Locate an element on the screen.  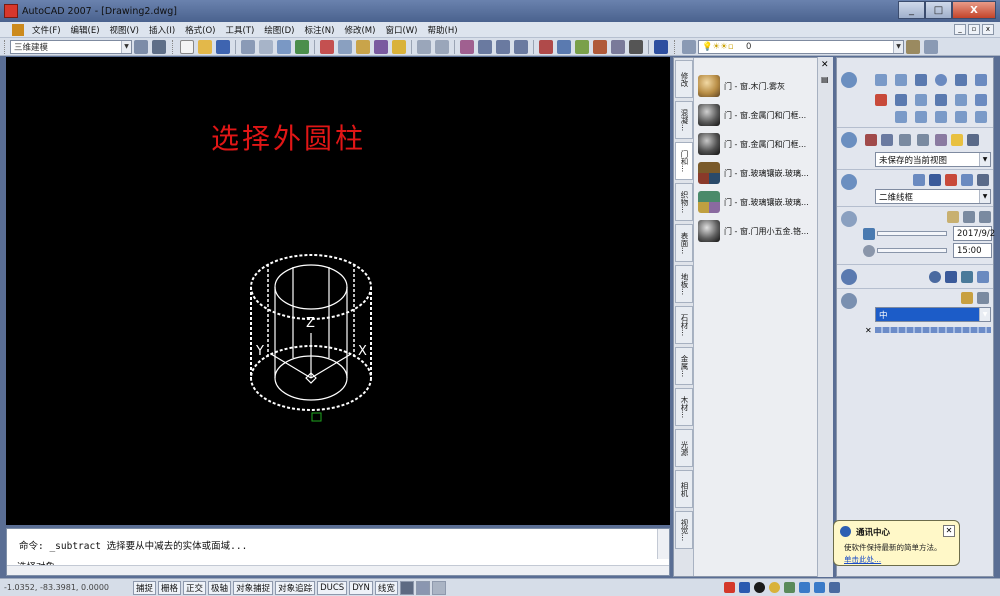
material-editor-icon is located at coordinates (951, 277).